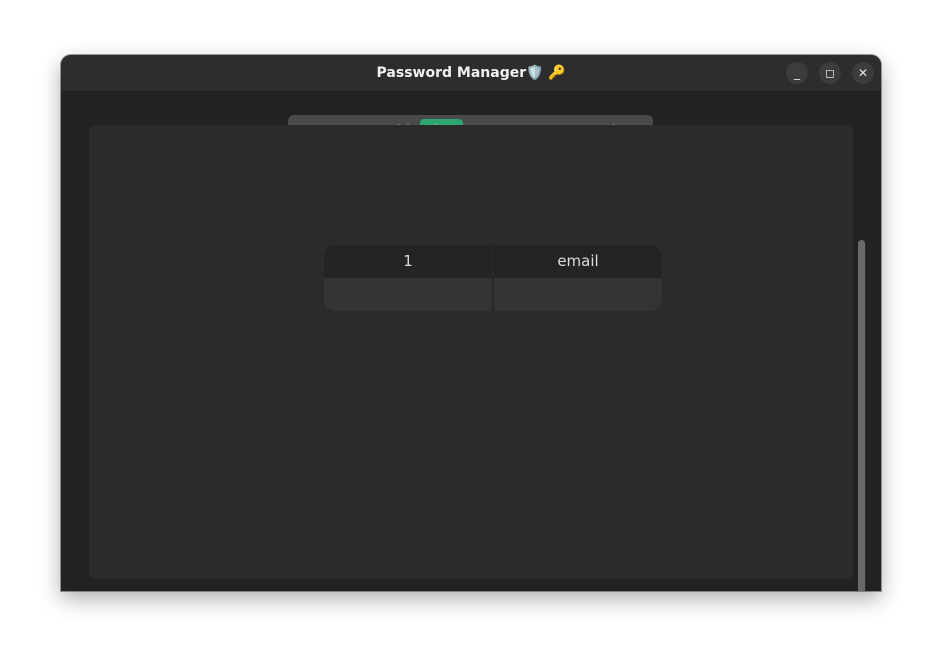 The height and width of the screenshot is (658, 942). Describe the element at coordinates (451, 73) in the screenshot. I see `window-title-text: Password Manager` at that location.